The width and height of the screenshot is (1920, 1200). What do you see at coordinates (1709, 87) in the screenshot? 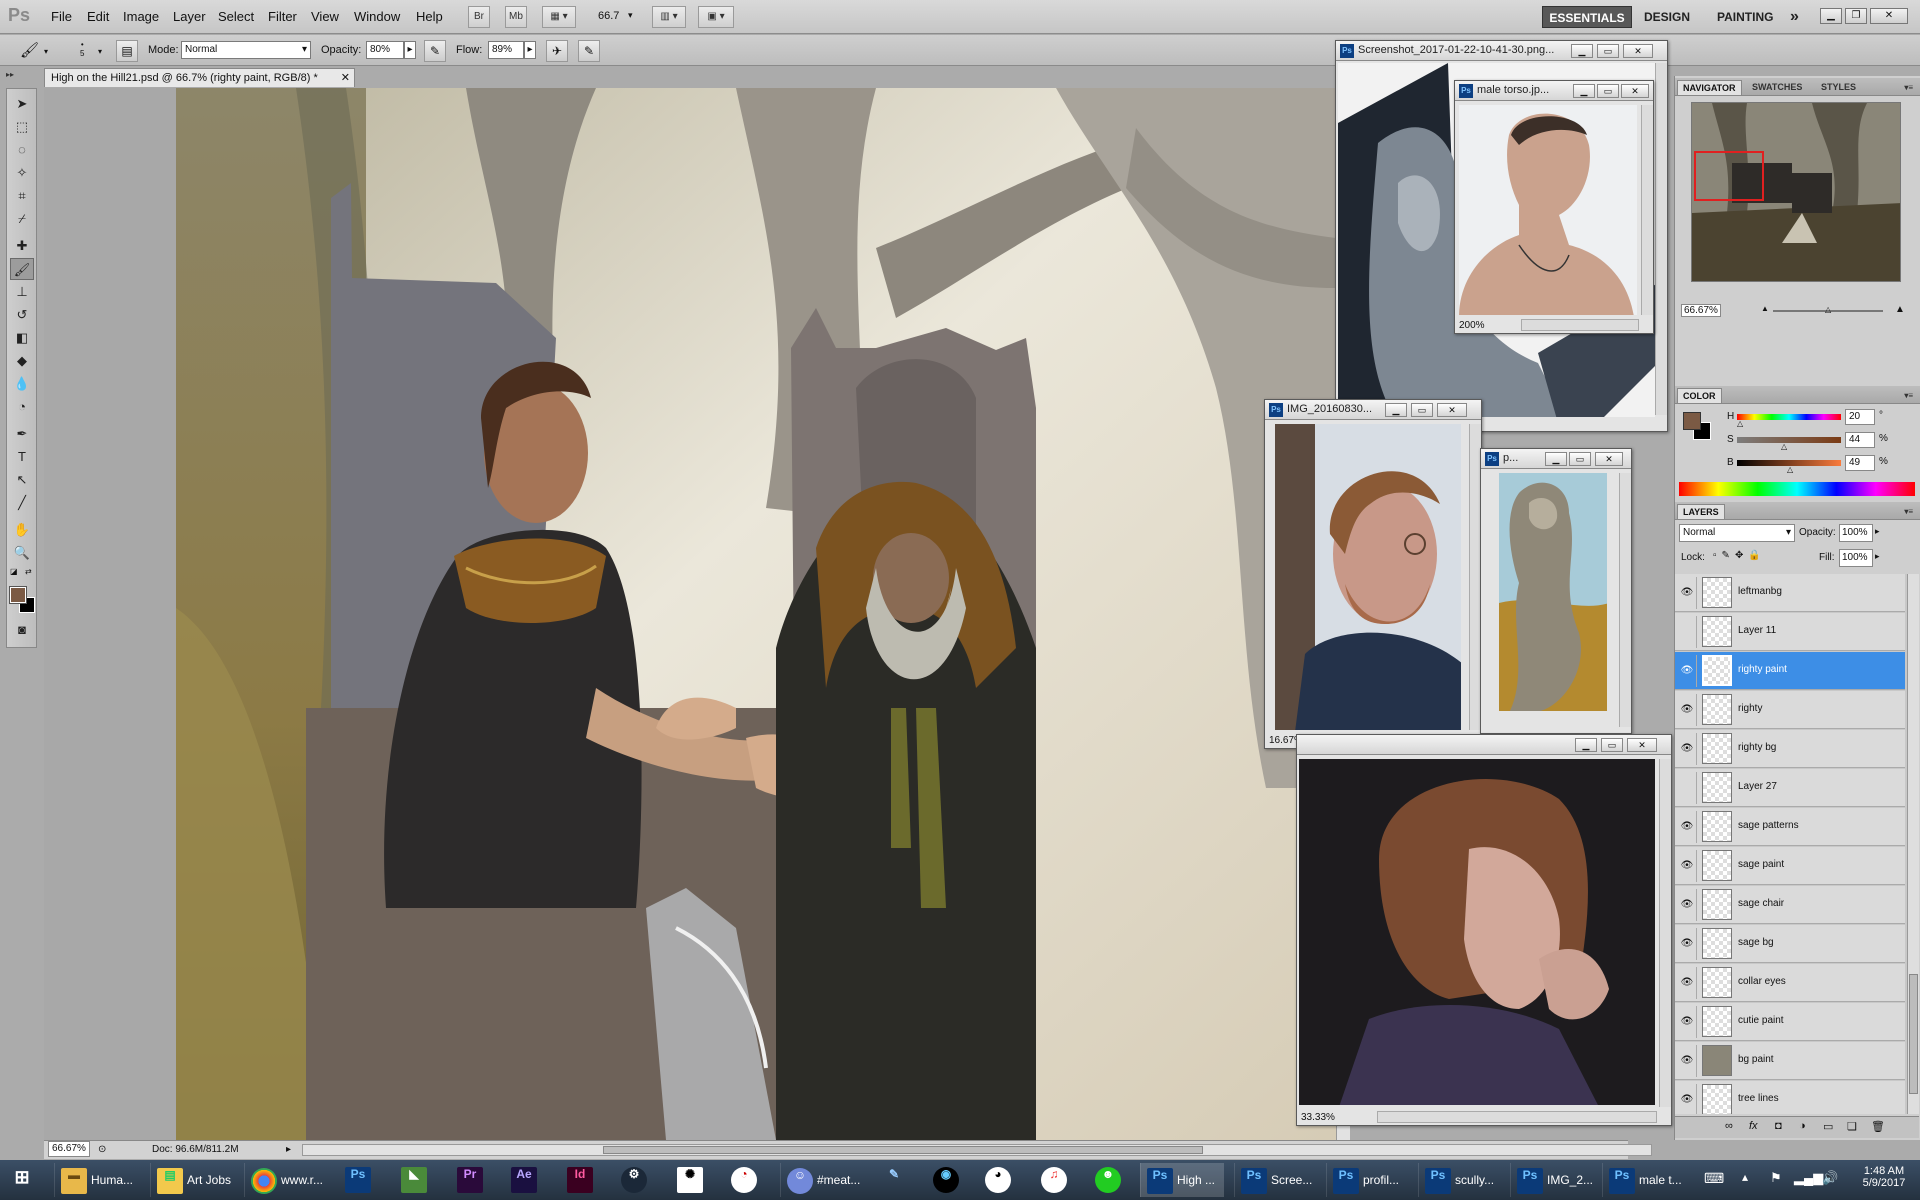
I see `tab-navigator: NAVIGATOR` at bounding box center [1709, 87].